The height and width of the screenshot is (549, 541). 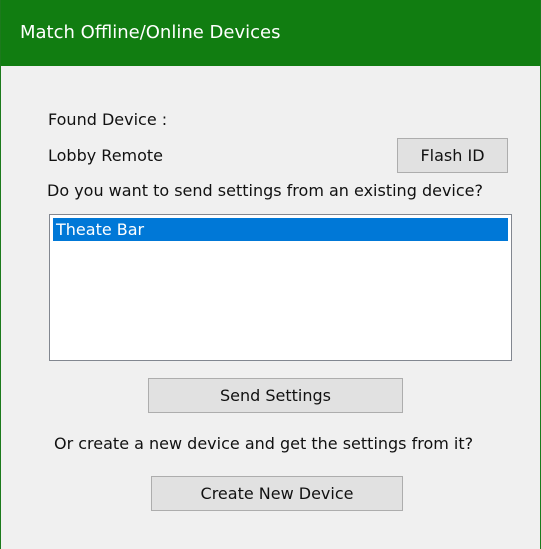 I want to click on window-title: Match Offline/Online Devices, so click(x=150, y=32).